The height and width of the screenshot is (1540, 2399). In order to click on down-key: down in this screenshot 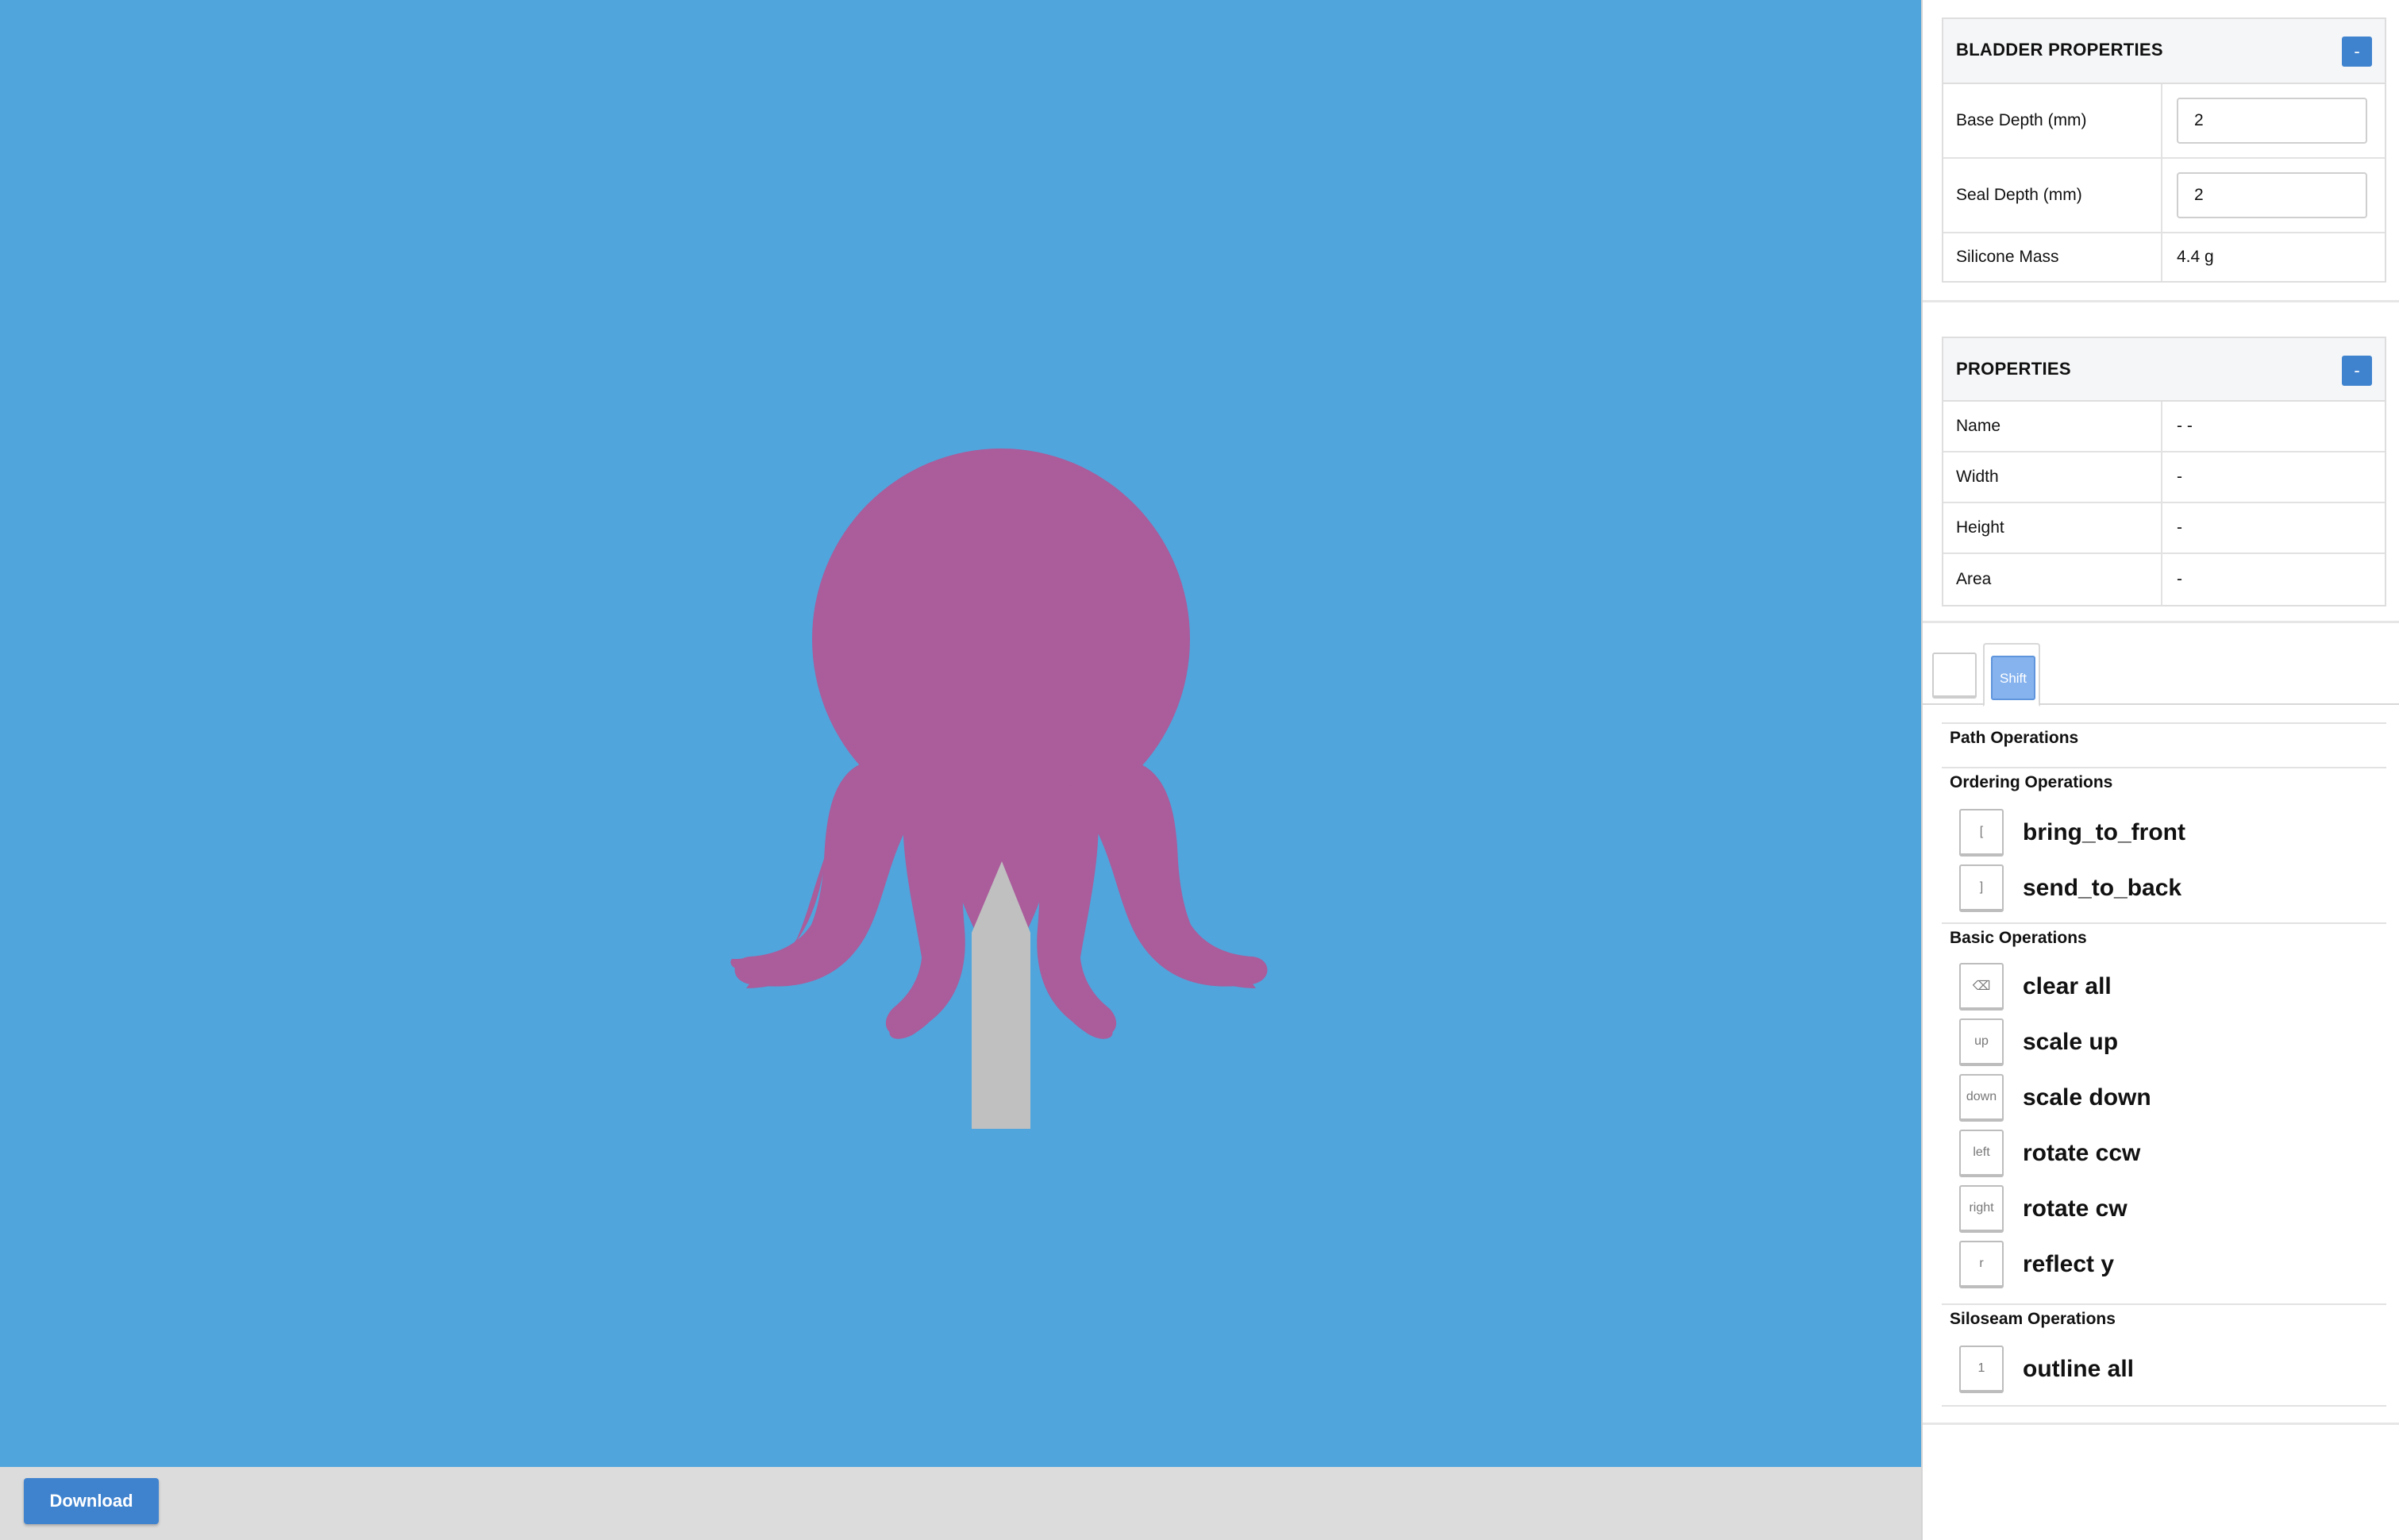, I will do `click(1981, 1098)`.